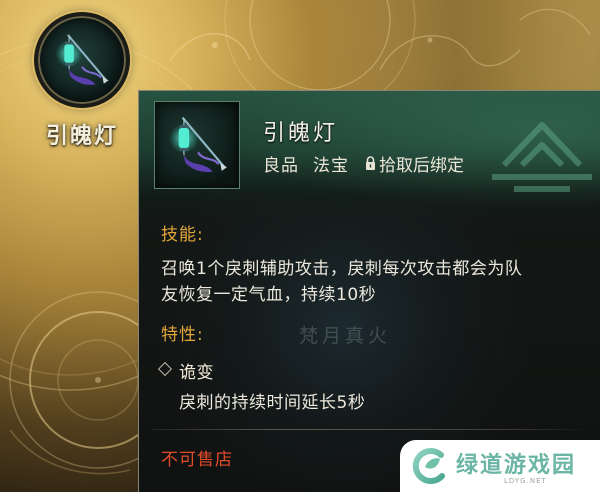  Describe the element at coordinates (428, 466) in the screenshot. I see `site-logo-icon` at that location.